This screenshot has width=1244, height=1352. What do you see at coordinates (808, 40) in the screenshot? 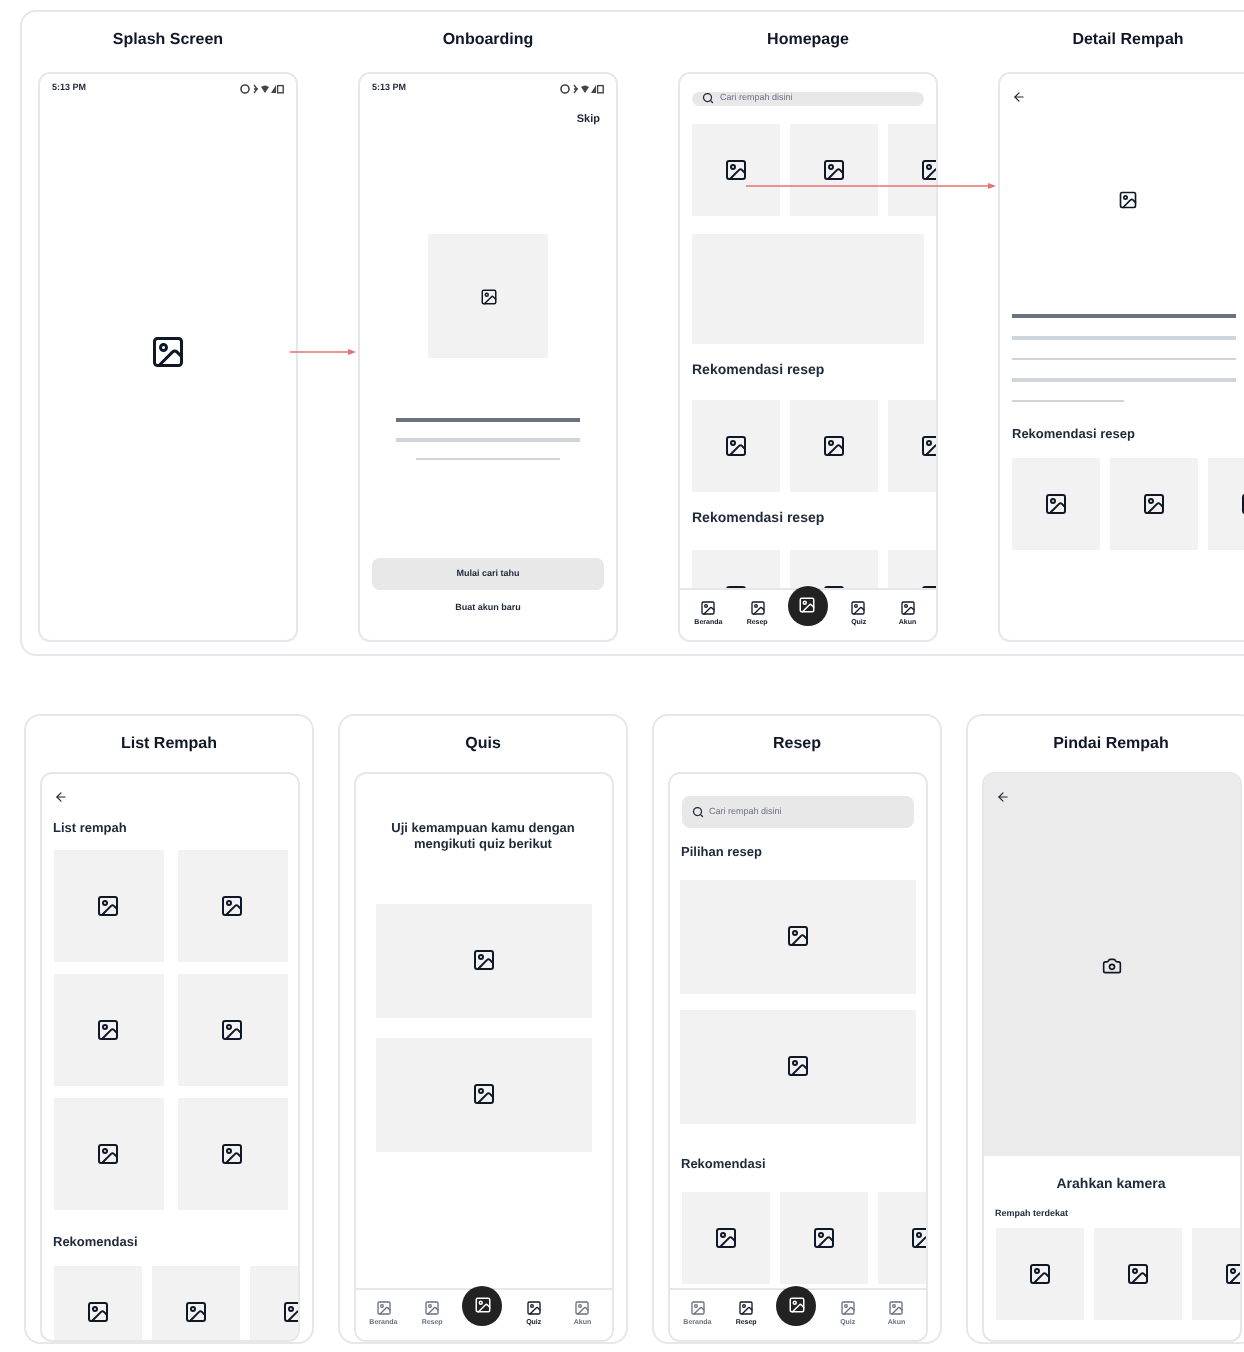
I see `screen-title: Homepage` at bounding box center [808, 40].